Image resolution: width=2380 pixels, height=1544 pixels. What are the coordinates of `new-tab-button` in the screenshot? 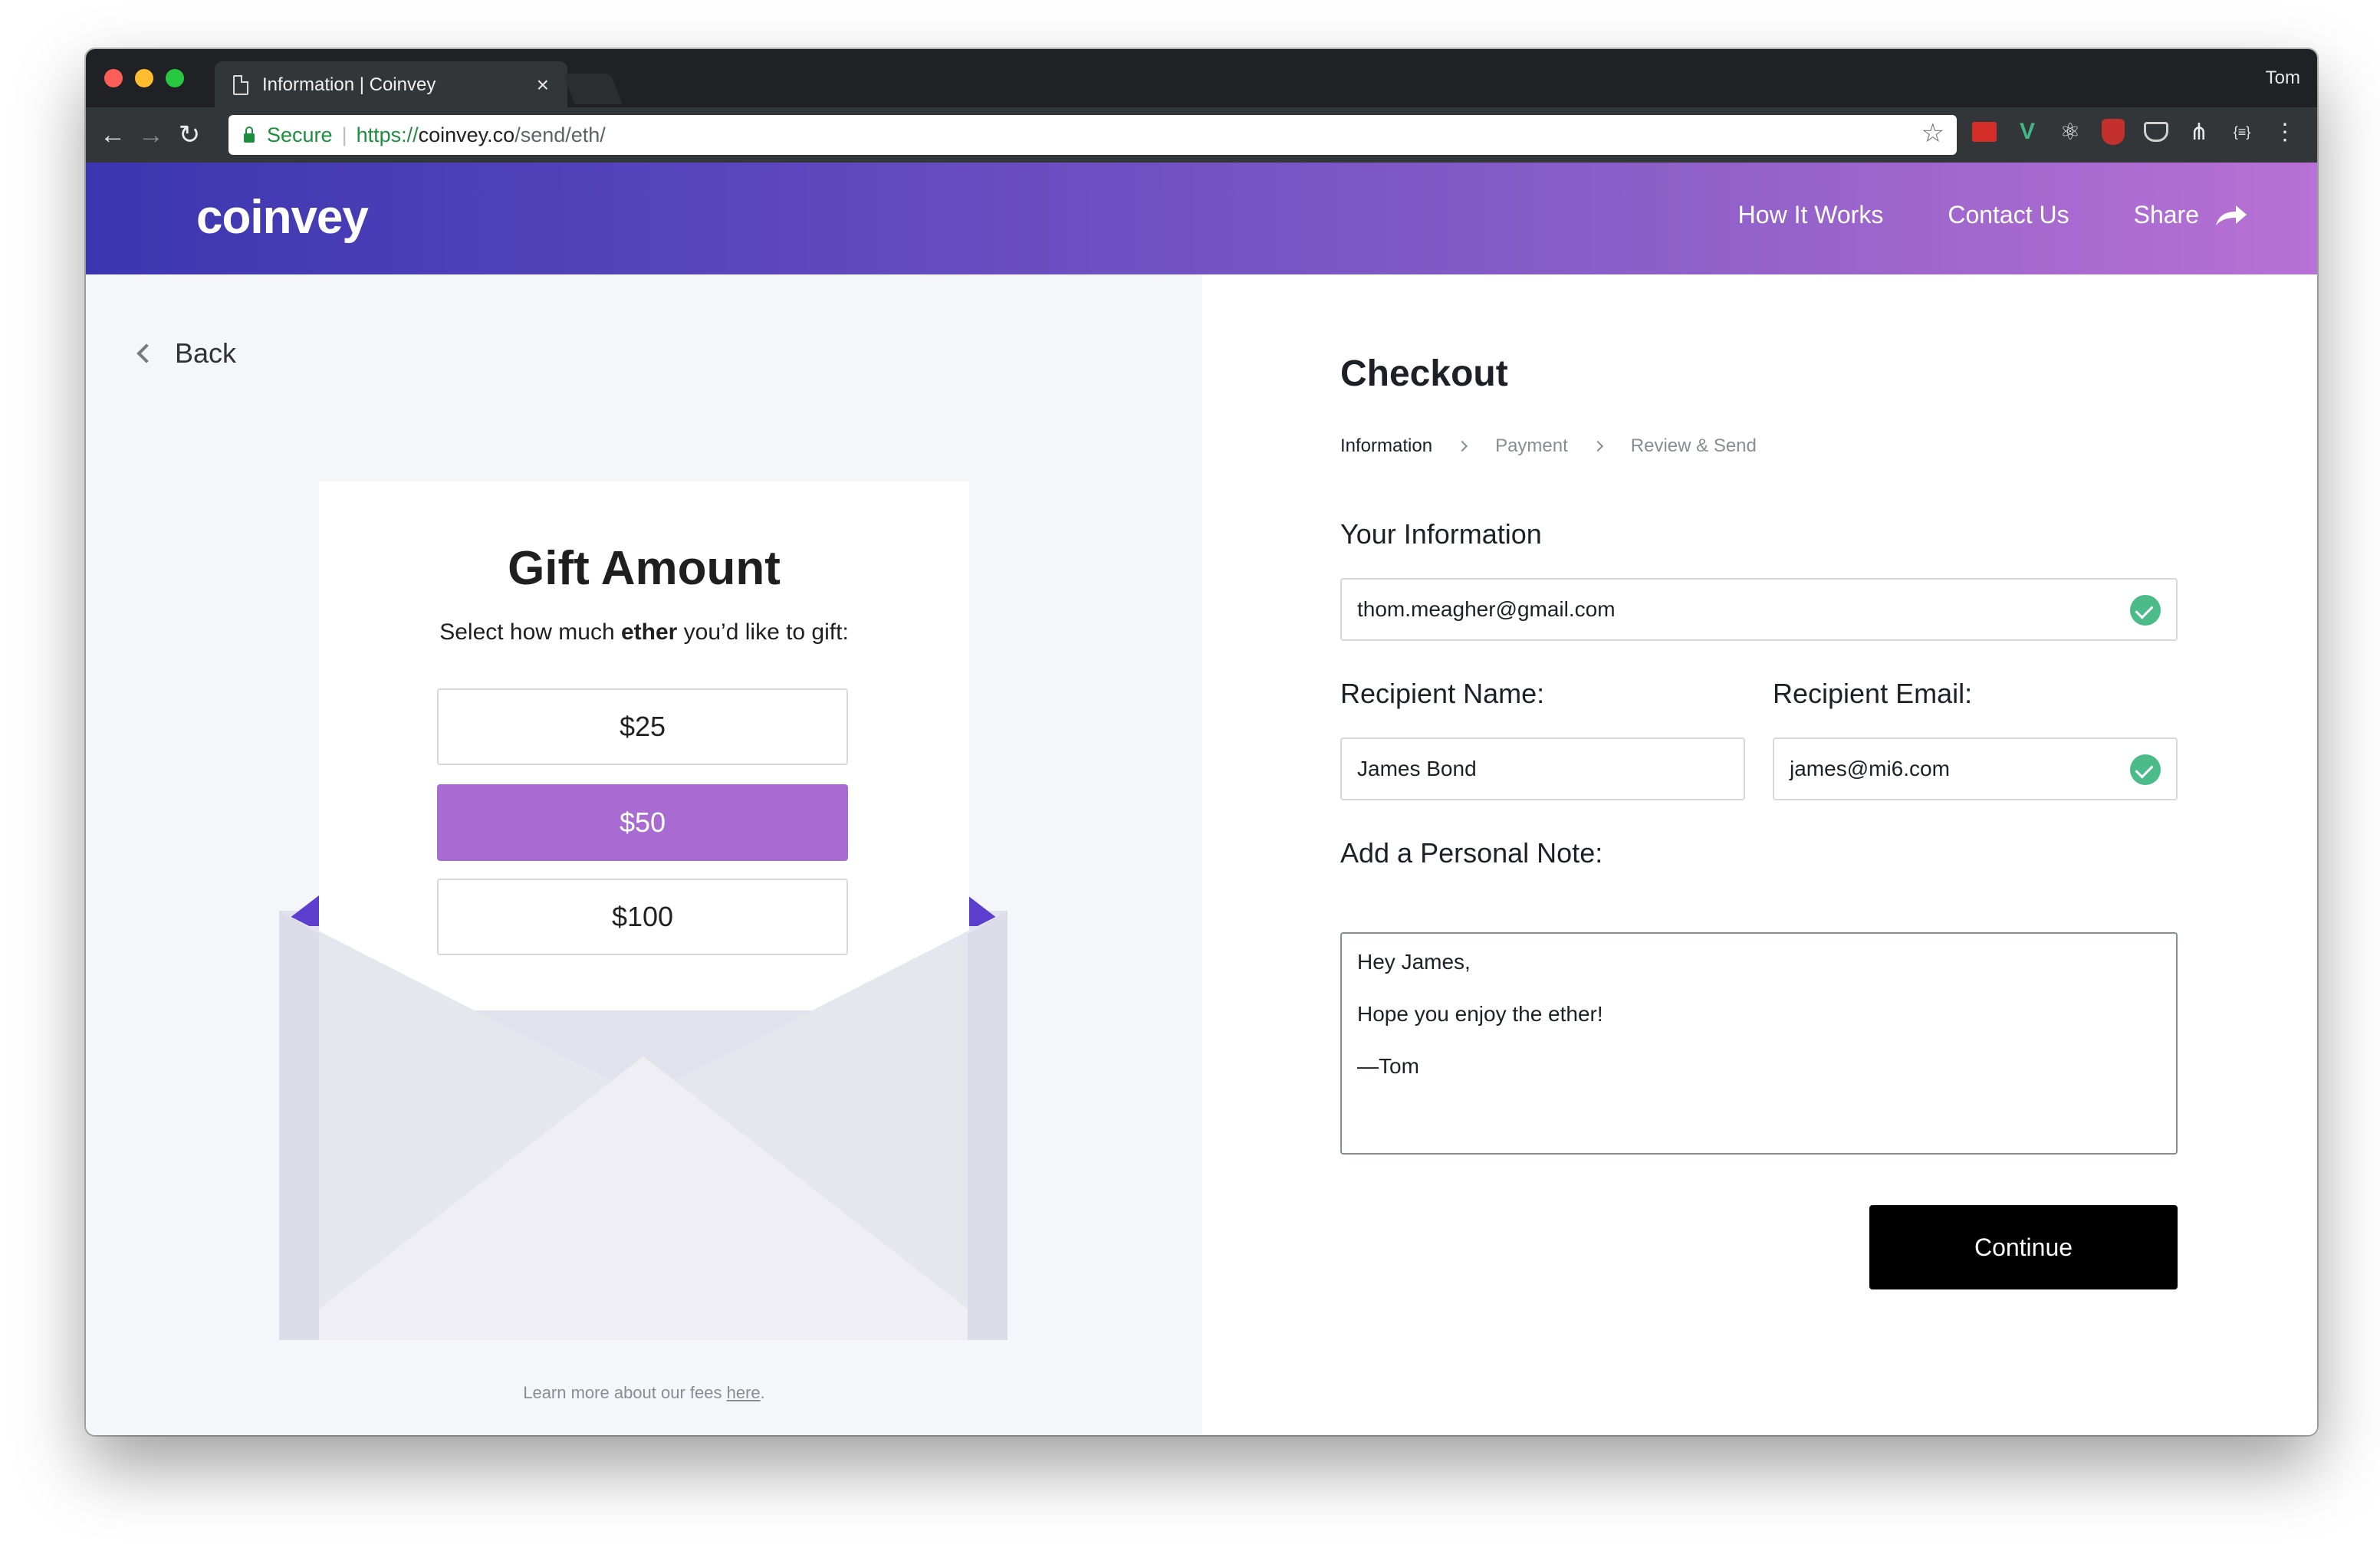 It's located at (593, 89).